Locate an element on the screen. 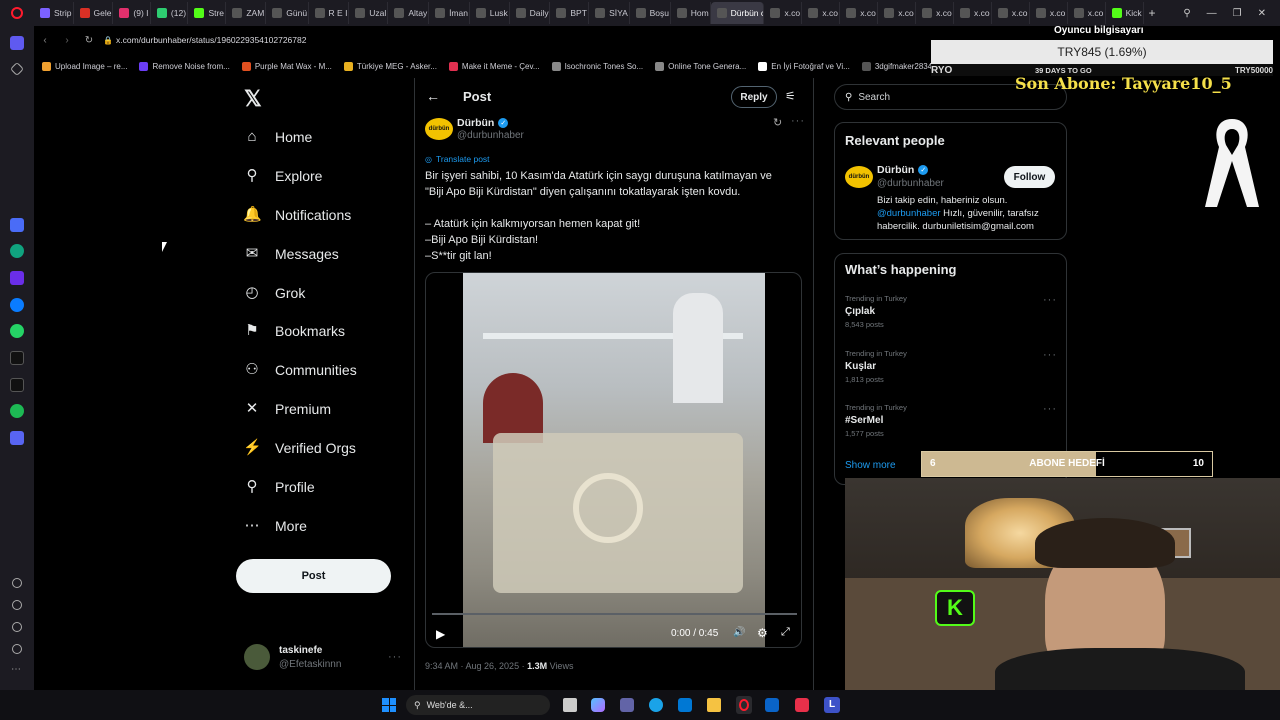 The height and width of the screenshot is (720, 1280). messenger-icon is located at coordinates (17, 305).